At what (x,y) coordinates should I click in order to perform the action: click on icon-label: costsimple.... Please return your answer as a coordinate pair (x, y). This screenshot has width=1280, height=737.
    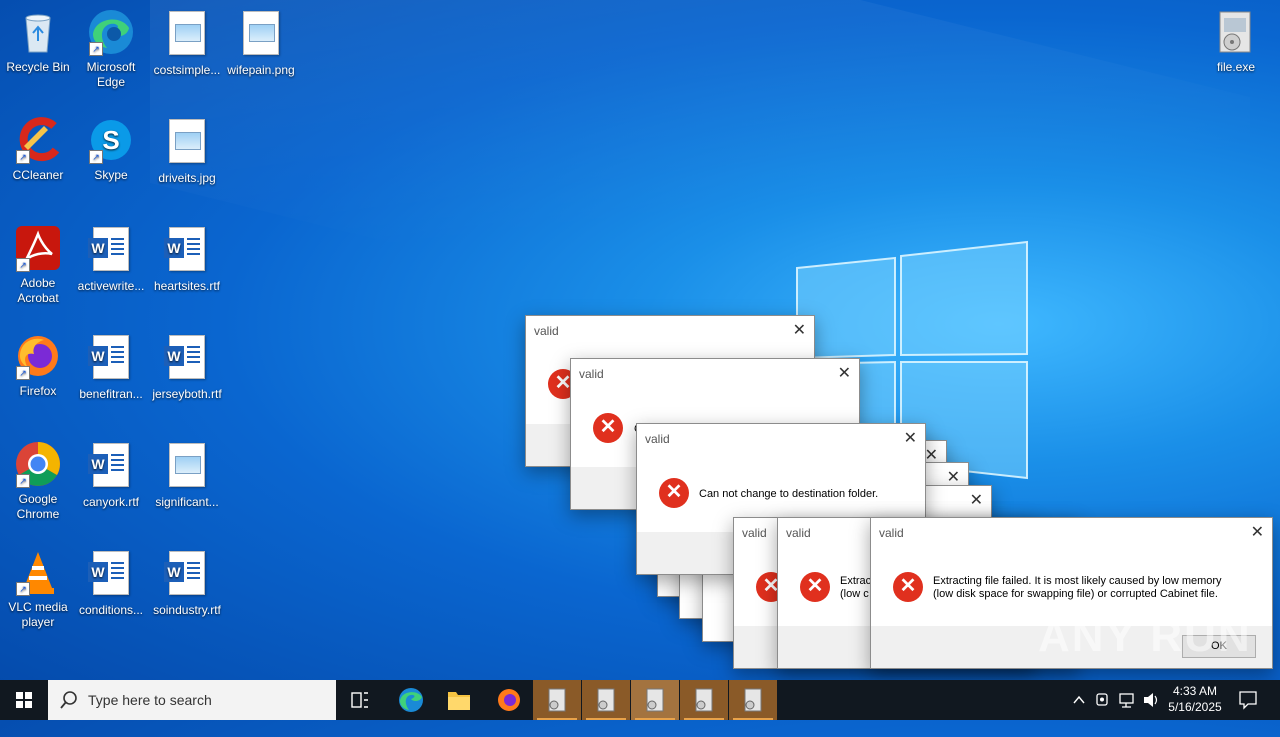
    Looking at the image, I should click on (187, 70).